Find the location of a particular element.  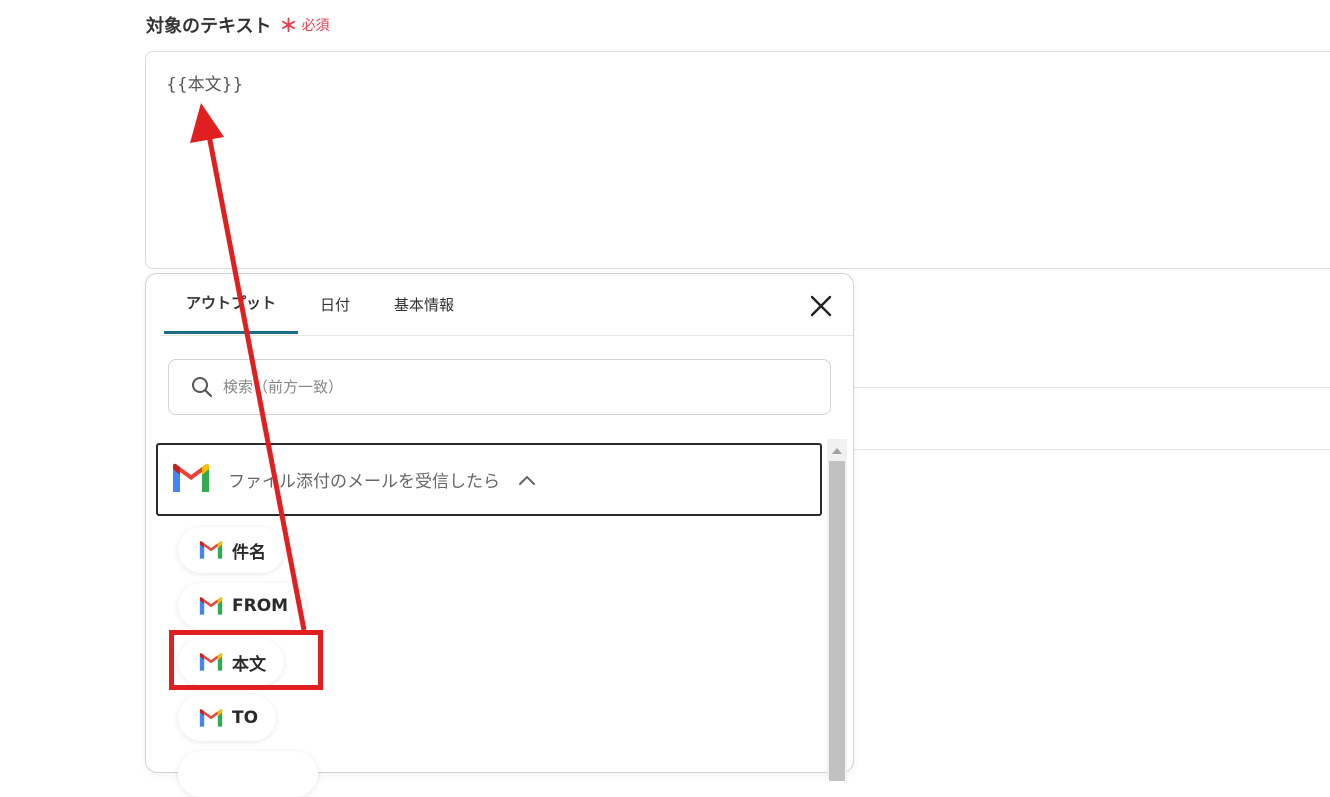

trigger-group-header: ファイル添付のメールを受信したら is located at coordinates (489, 479).